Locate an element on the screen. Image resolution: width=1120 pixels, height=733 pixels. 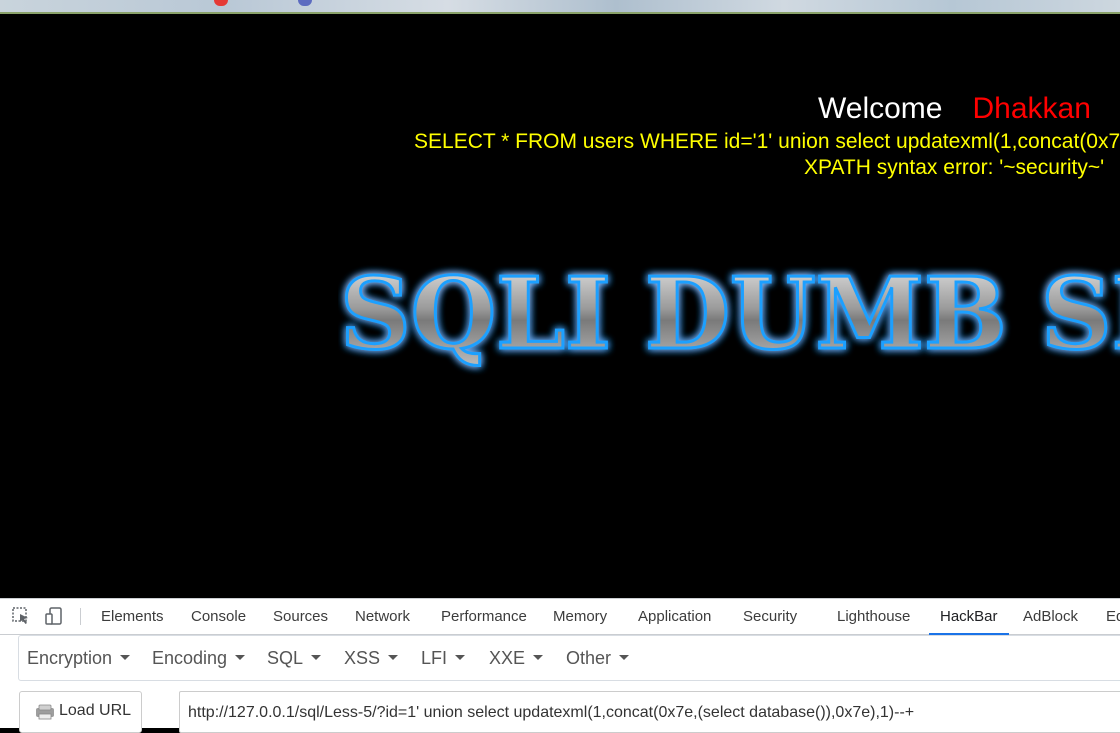
load-url-icon is located at coordinates (45, 712).